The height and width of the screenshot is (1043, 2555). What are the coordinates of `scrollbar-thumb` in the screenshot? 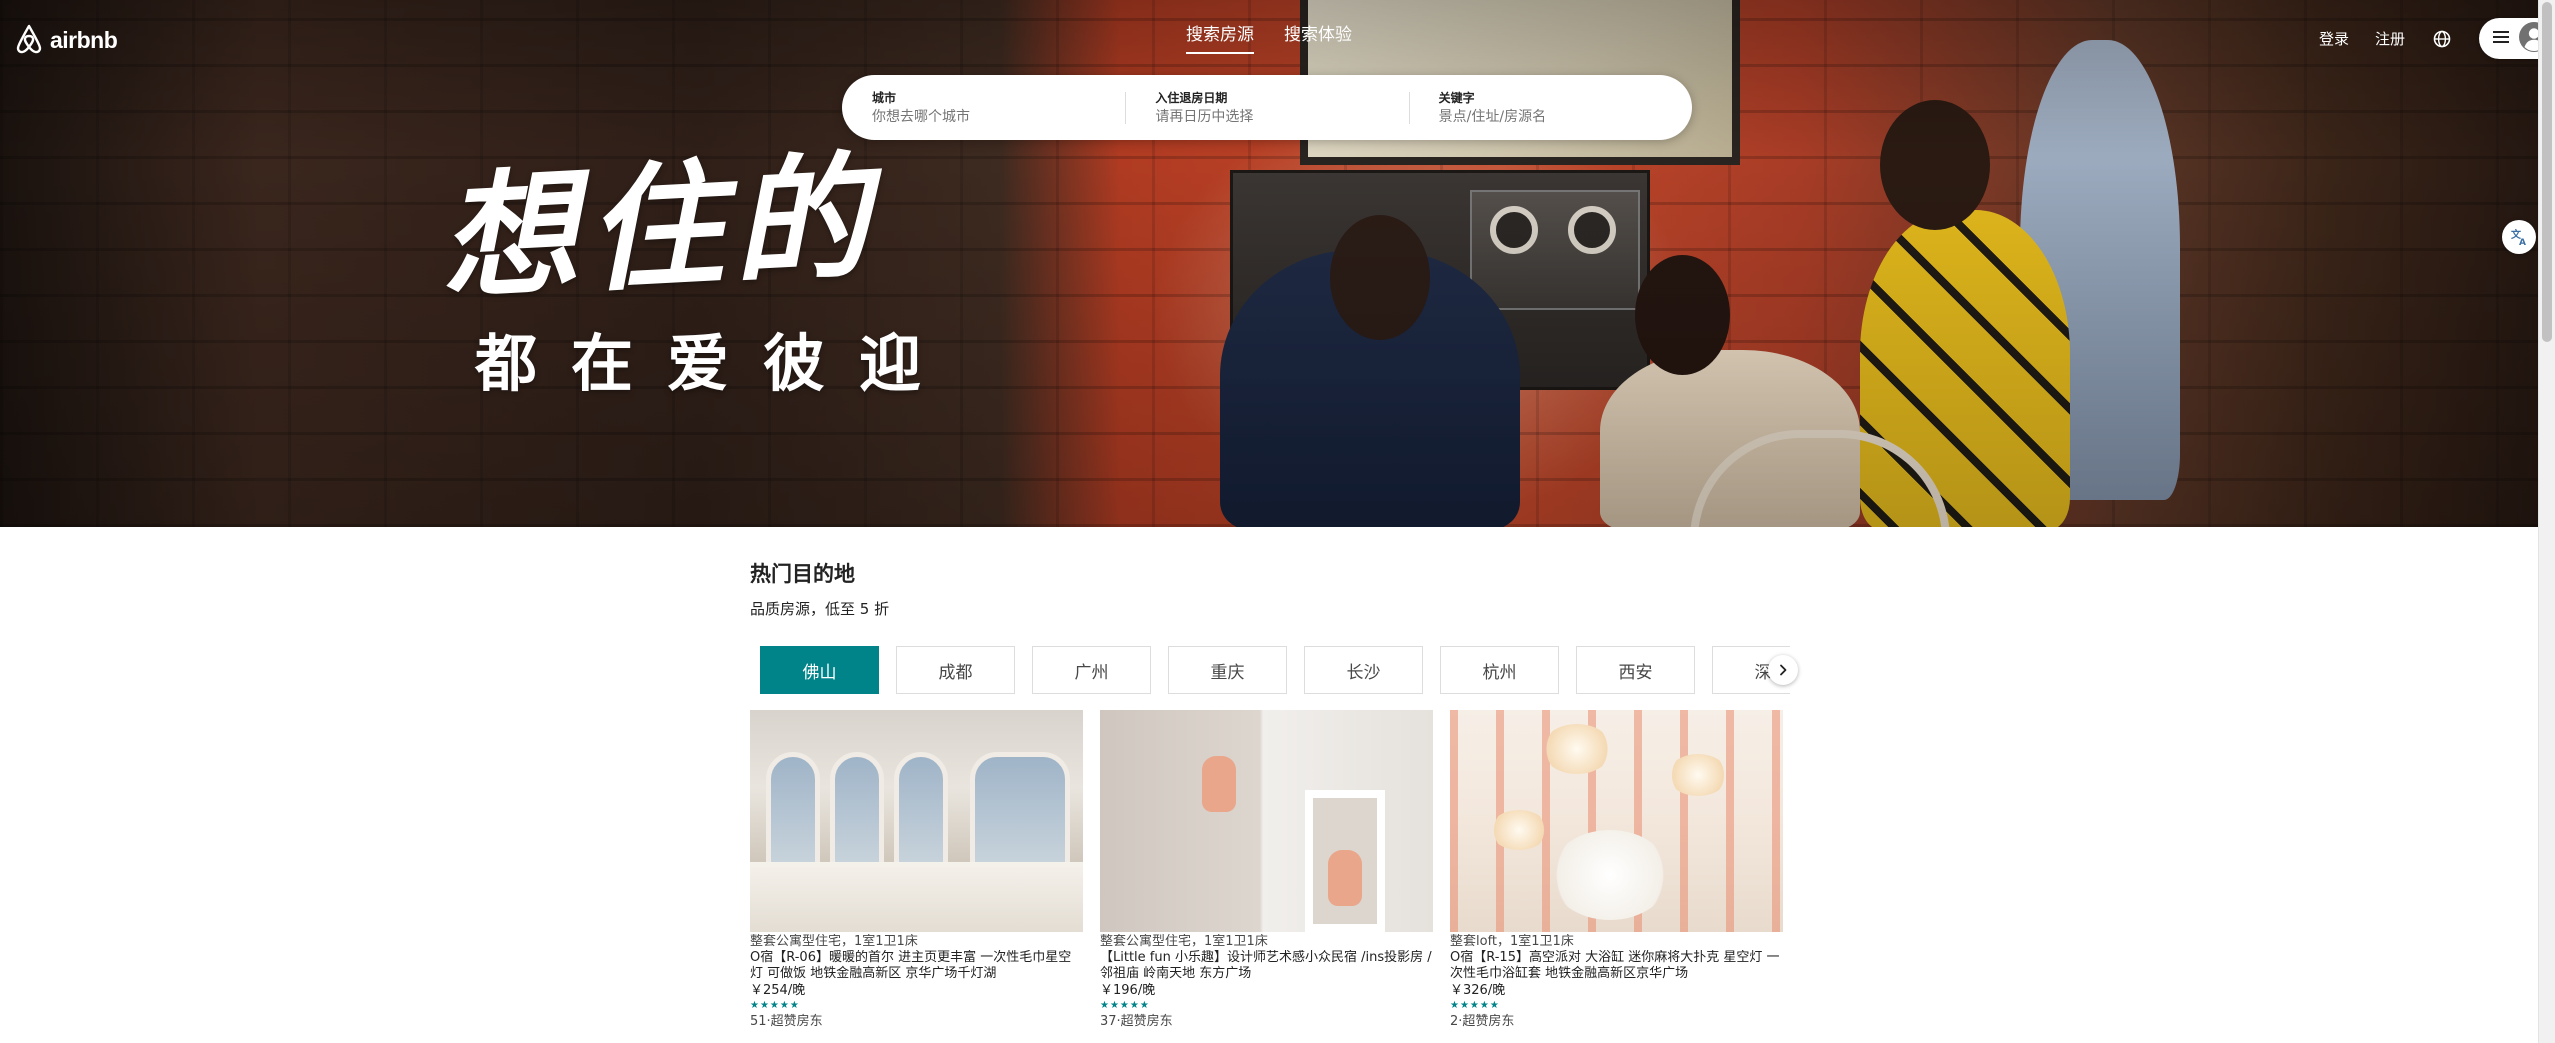 It's located at (2547, 172).